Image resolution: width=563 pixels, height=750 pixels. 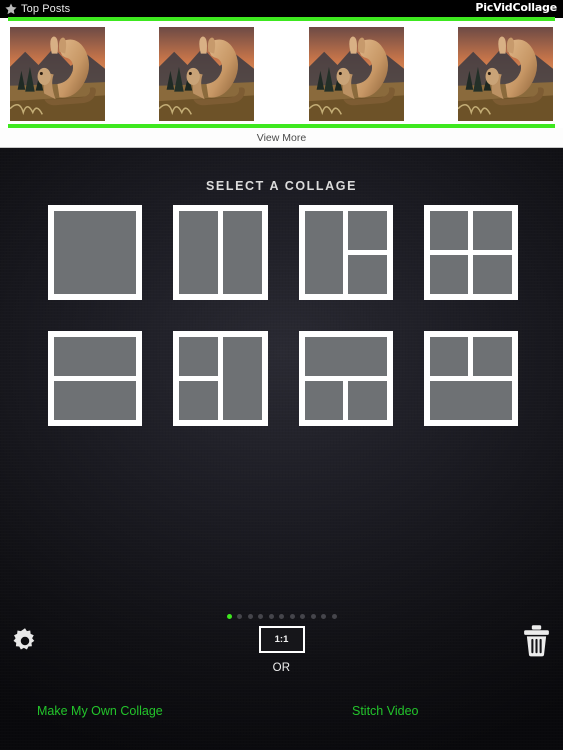 I want to click on collage-template-wide-top-two-bottom, so click(x=345, y=378).